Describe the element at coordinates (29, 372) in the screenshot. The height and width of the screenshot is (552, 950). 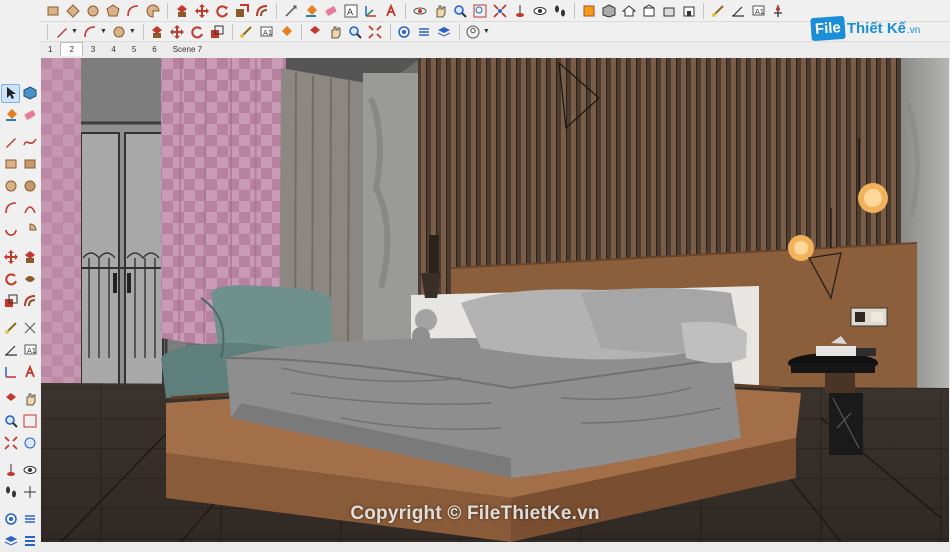
I see `3dtext-left-icon` at that location.